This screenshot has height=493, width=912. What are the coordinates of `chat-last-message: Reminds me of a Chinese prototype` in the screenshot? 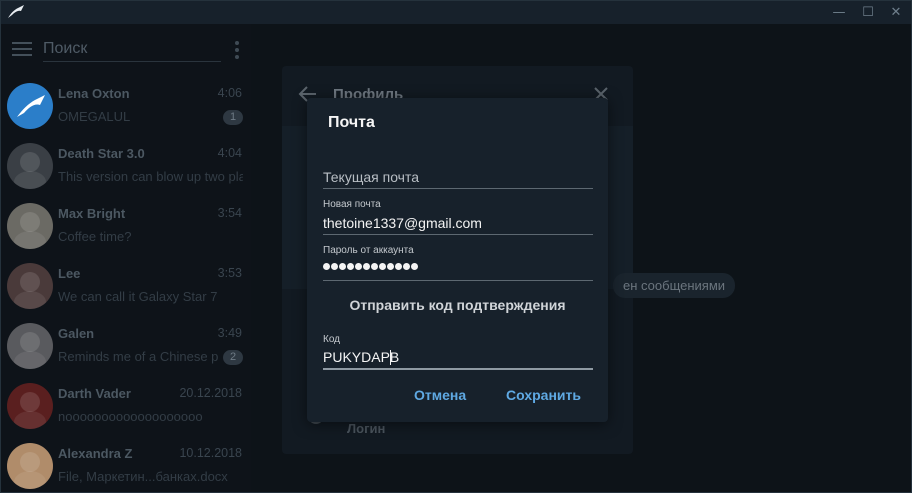 It's located at (138, 356).